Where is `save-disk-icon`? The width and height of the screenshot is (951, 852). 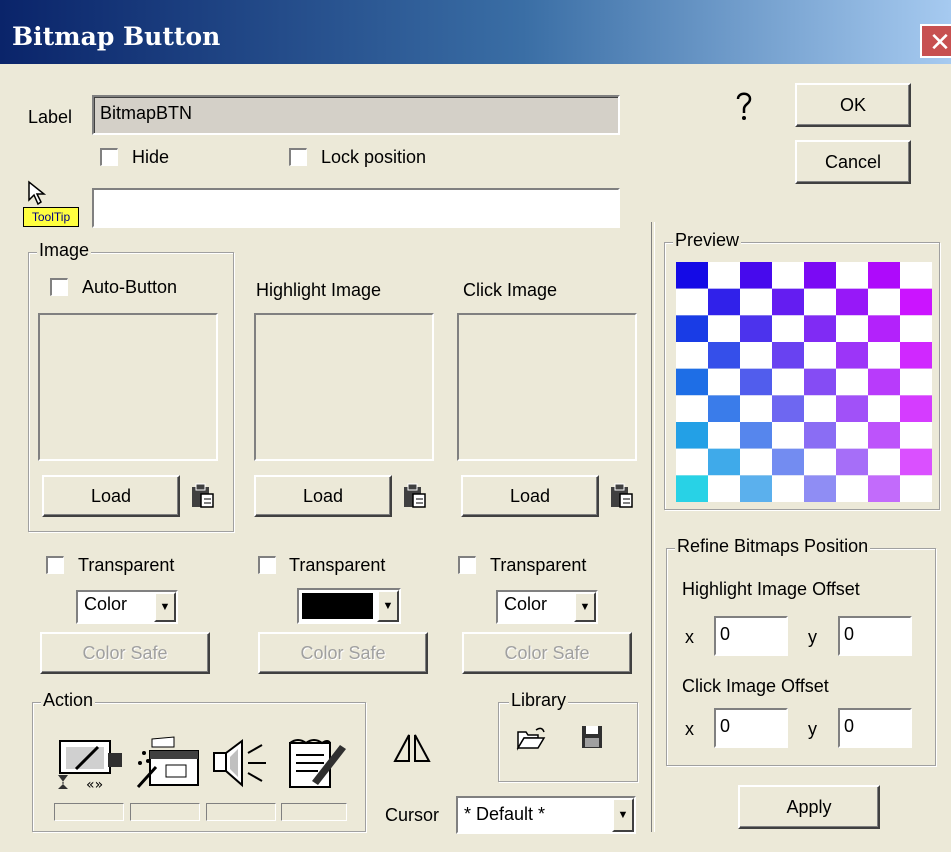
save-disk-icon is located at coordinates (592, 737).